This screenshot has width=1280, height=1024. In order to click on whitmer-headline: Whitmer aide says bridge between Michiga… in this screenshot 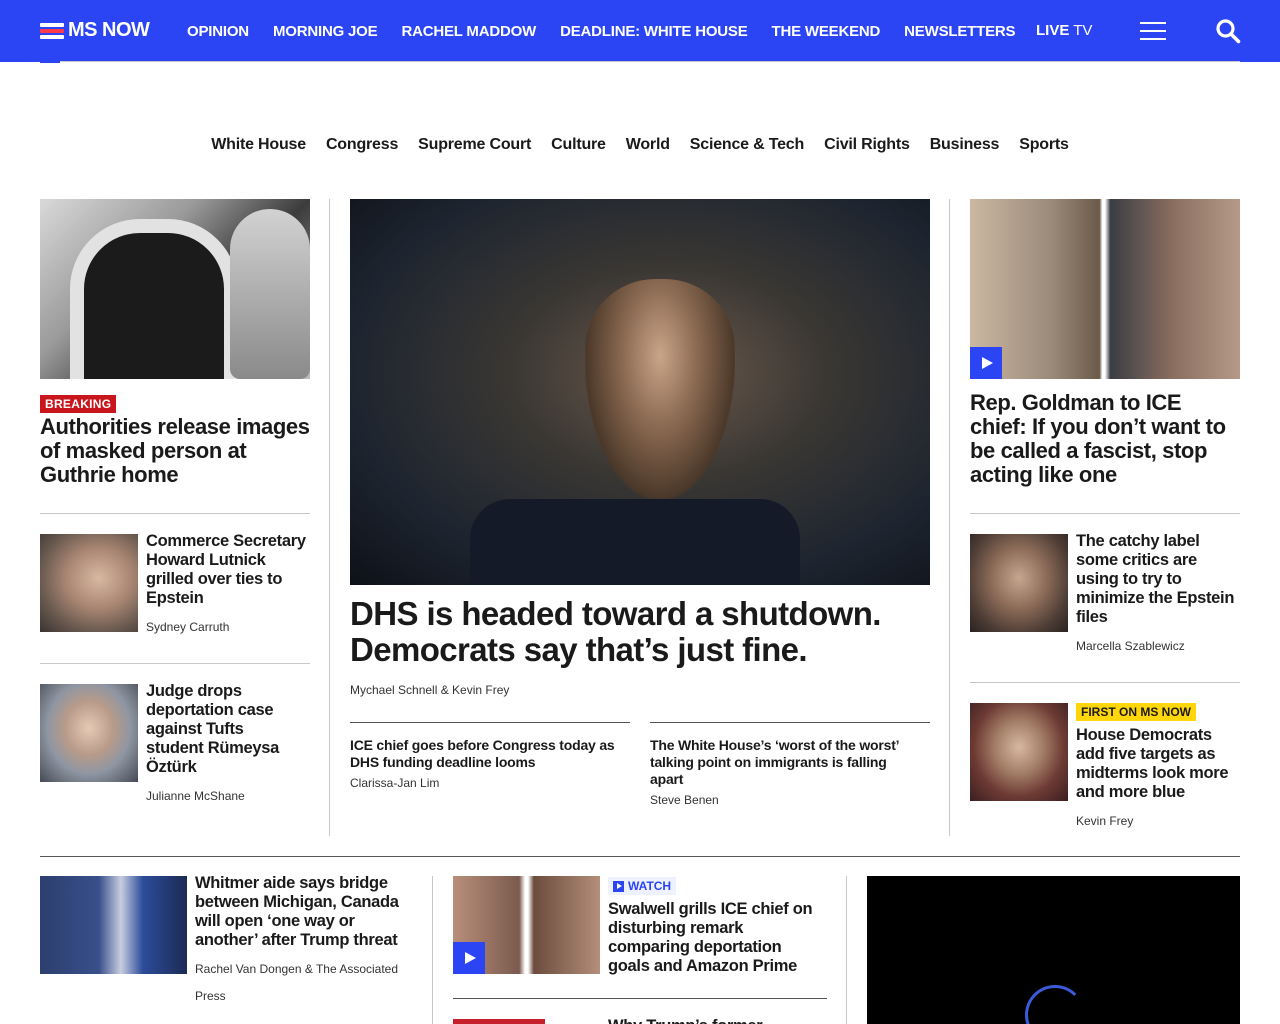, I will do `click(306, 912)`.